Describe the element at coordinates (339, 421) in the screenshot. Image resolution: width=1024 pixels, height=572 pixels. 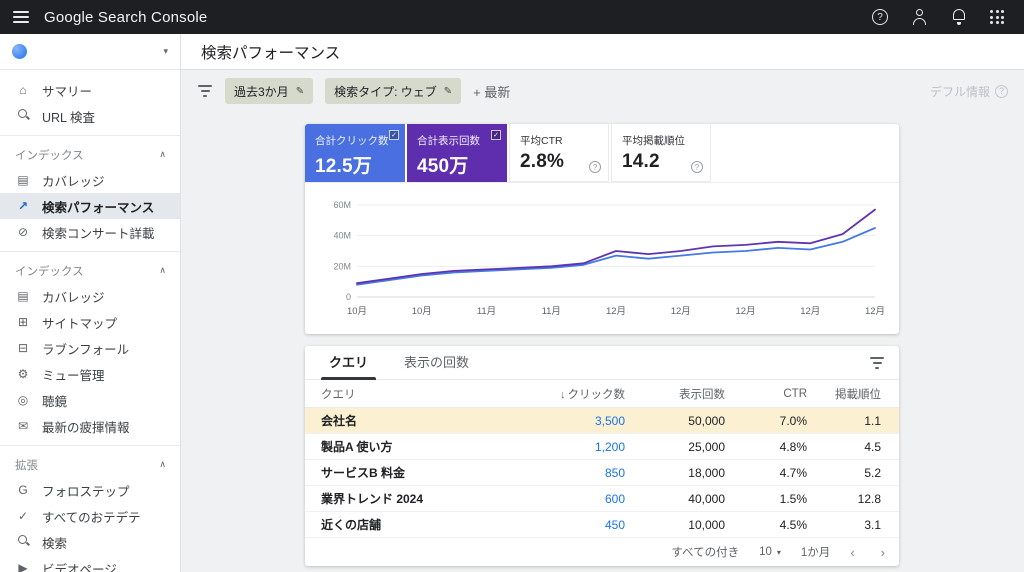
I see `query-cell: 会社名` at that location.